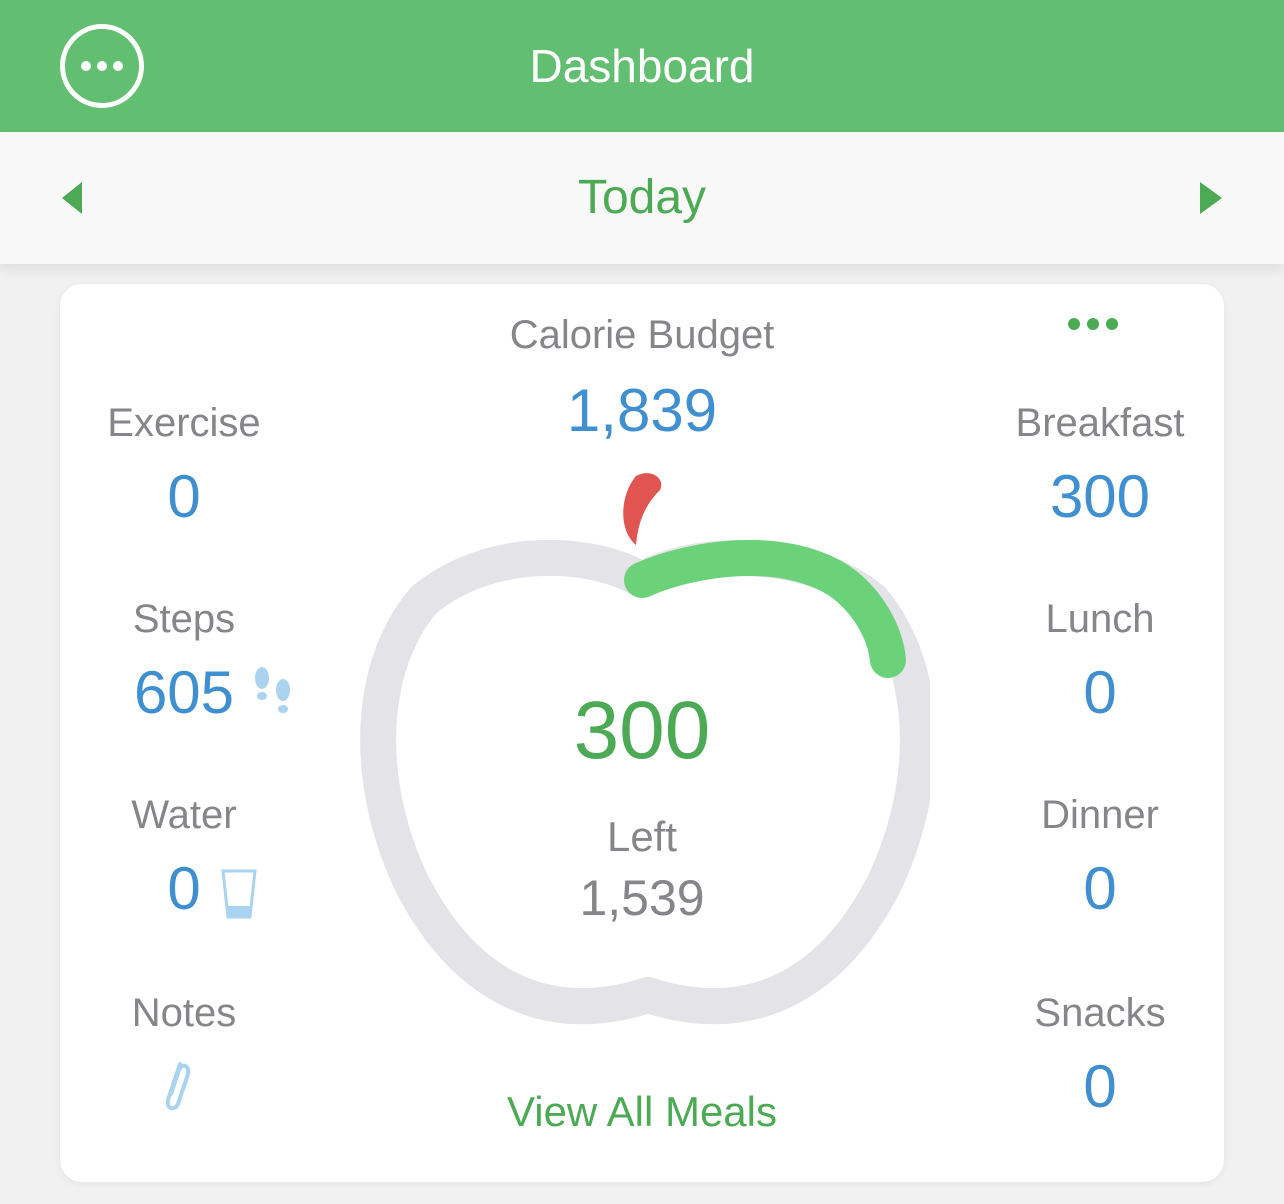  Describe the element at coordinates (642, 898) in the screenshot. I see `calories-left-value: 1,539` at that location.